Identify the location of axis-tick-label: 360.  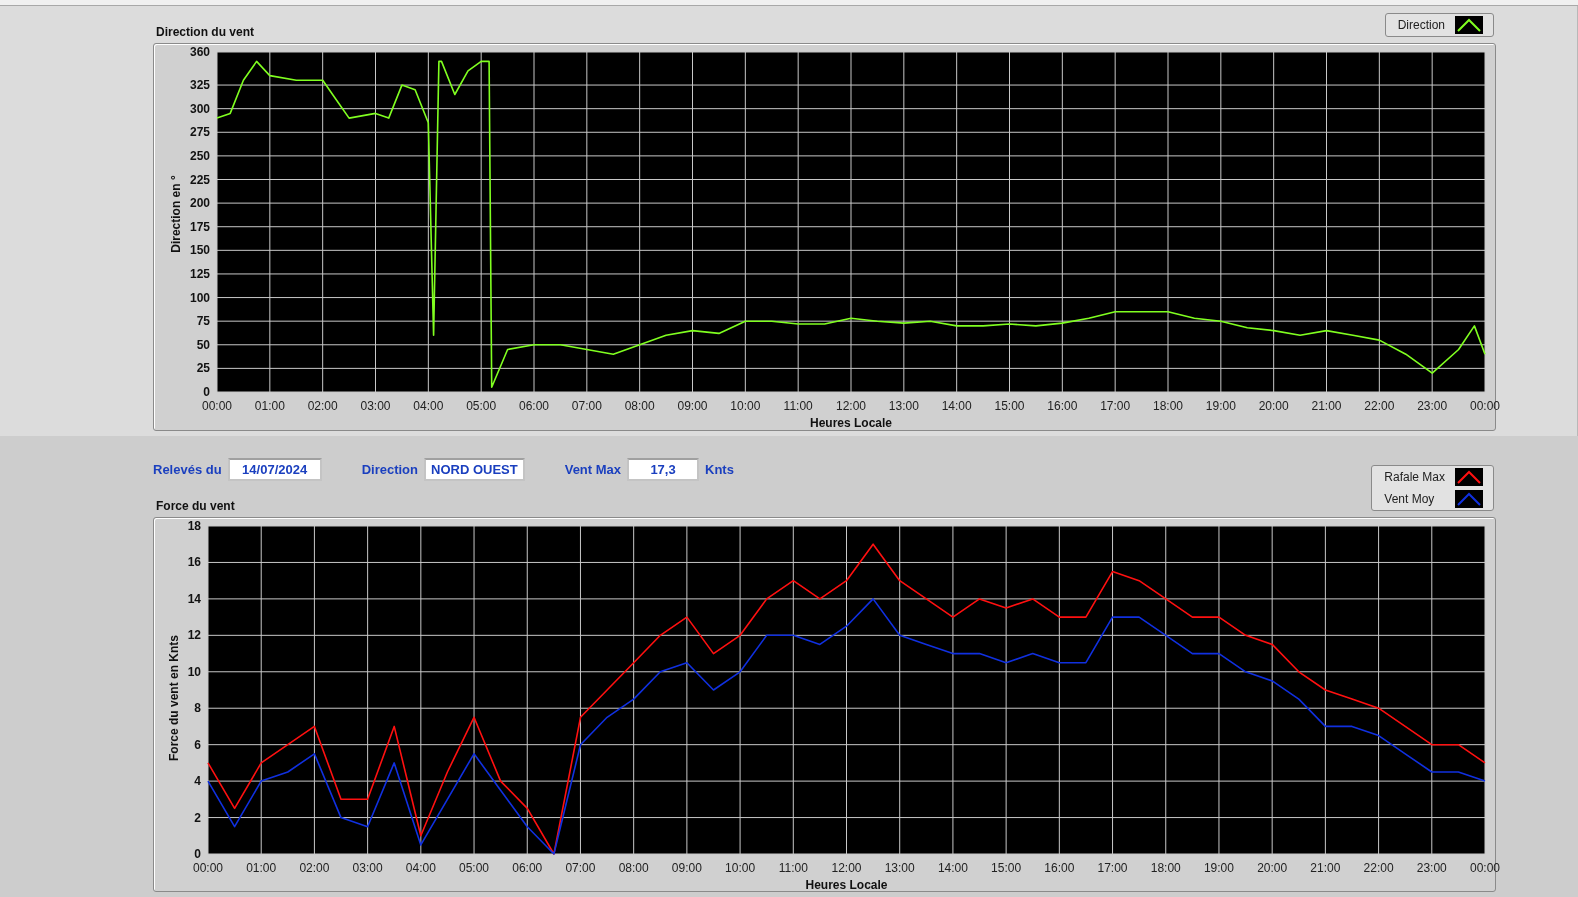
(199, 52).